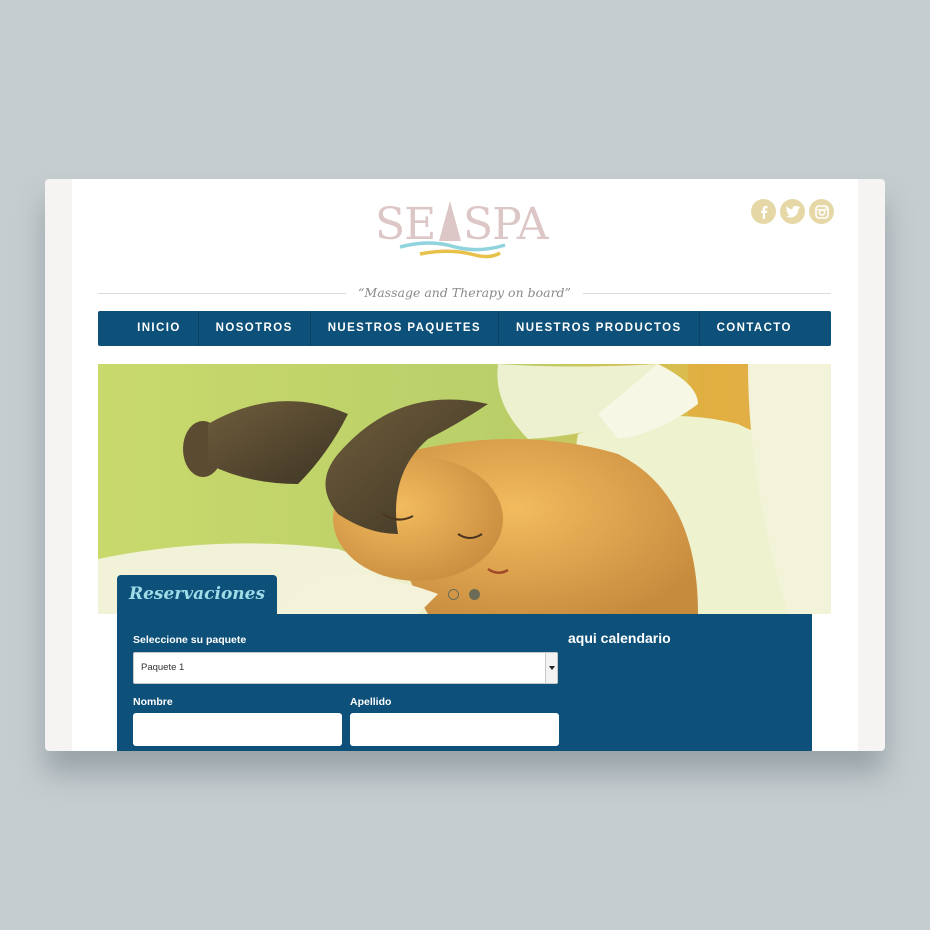 The width and height of the screenshot is (930, 930). I want to click on twitter-icon, so click(792, 211).